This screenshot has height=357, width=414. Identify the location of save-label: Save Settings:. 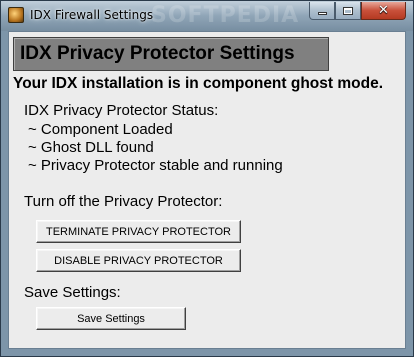
(72, 292).